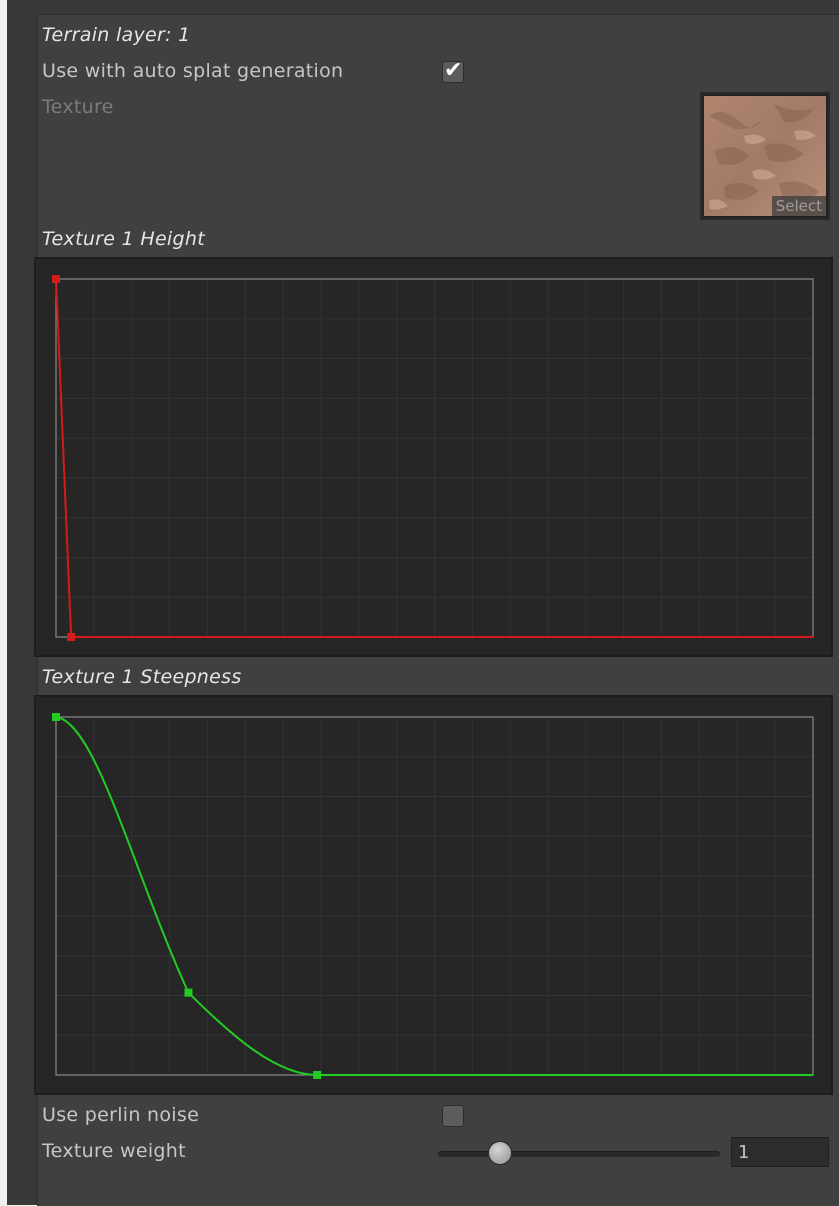 This screenshot has height=1206, width=839. I want to click on texture-select-button: Select, so click(798, 206).